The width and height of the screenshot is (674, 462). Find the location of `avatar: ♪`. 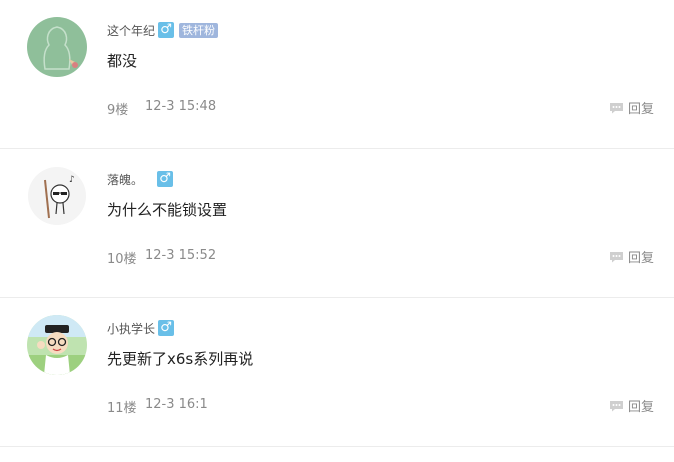

avatar: ♪ is located at coordinates (57, 196).